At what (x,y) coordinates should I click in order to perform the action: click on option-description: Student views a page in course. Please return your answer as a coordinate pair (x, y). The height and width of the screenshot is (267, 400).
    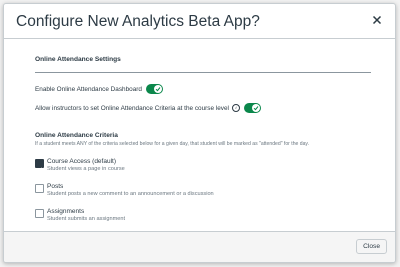
    Looking at the image, I should click on (86, 169).